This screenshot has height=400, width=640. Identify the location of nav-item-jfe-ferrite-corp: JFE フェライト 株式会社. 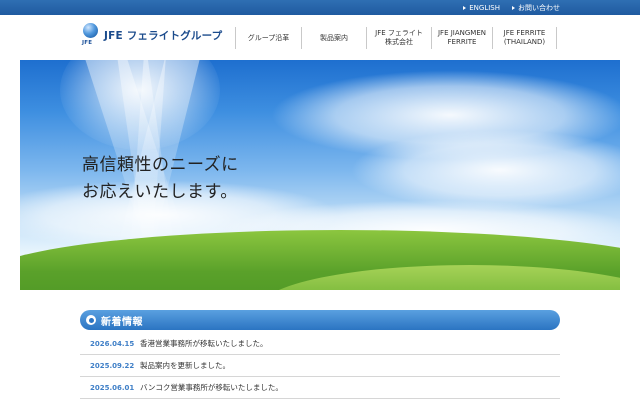
(398, 38).